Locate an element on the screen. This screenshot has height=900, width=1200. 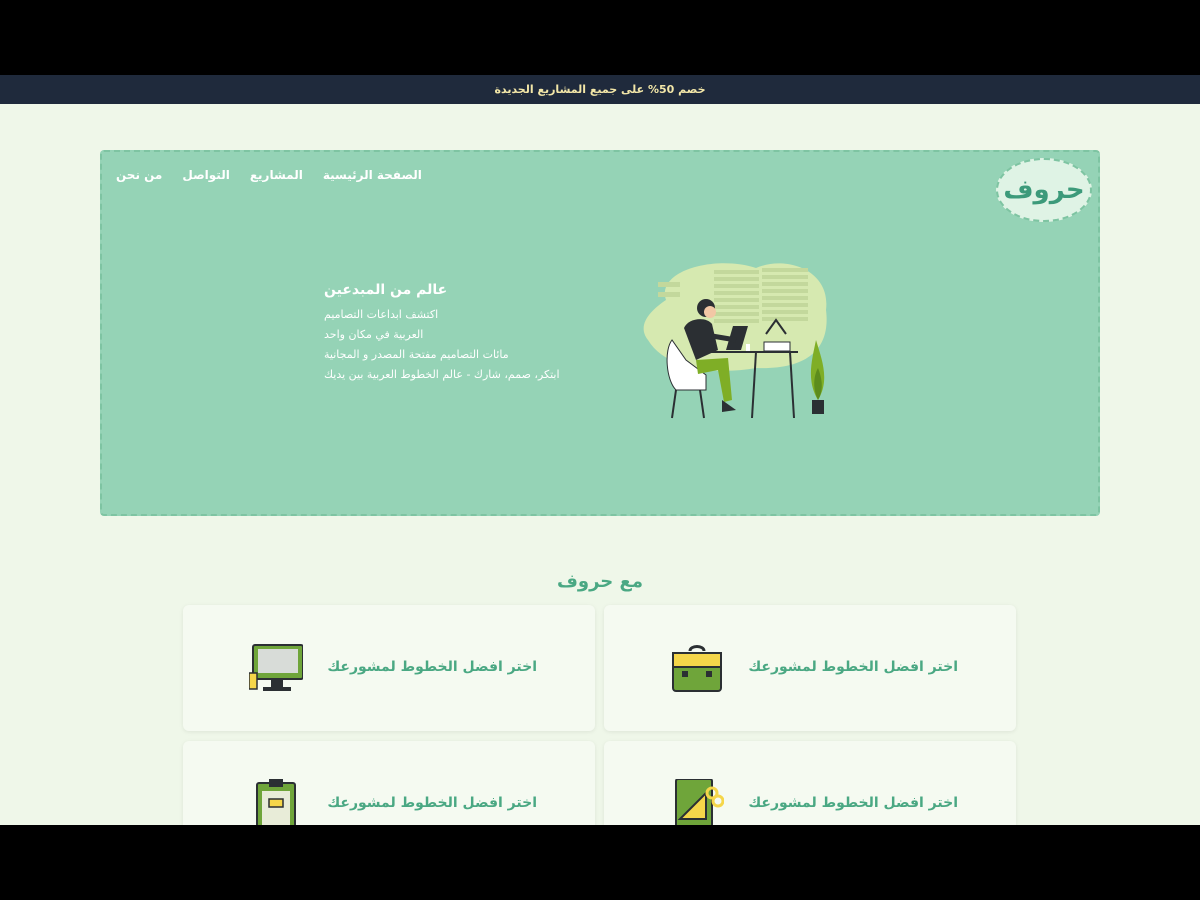
site-logo: حروف is located at coordinates (1044, 190).